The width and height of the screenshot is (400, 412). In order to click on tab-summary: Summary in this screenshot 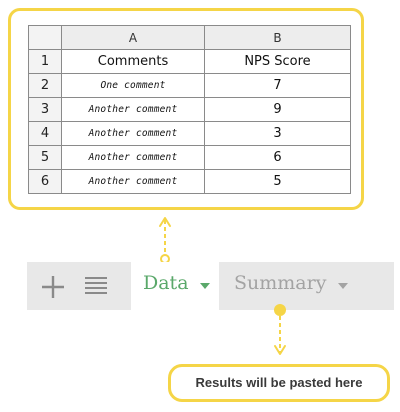, I will do `click(293, 286)`.